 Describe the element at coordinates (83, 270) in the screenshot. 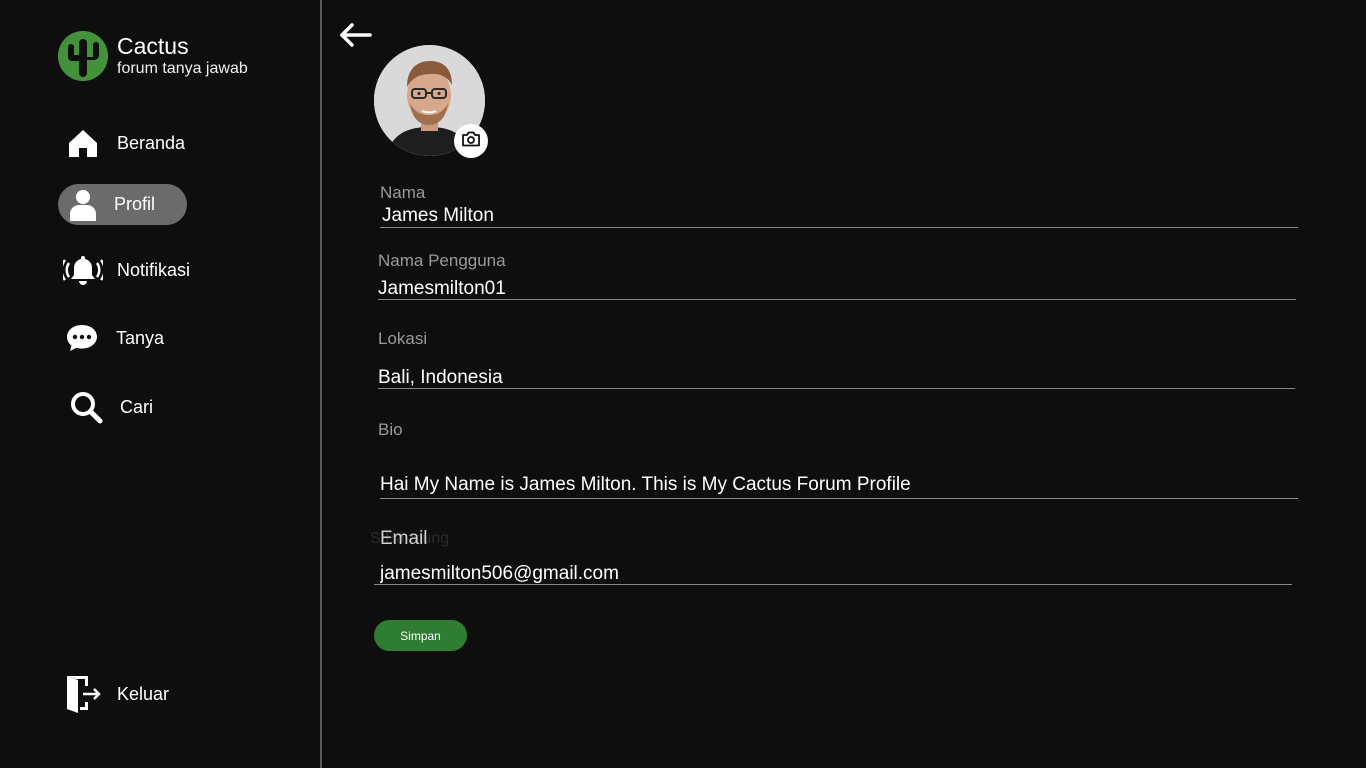

I see `bell-ringing-icon` at that location.